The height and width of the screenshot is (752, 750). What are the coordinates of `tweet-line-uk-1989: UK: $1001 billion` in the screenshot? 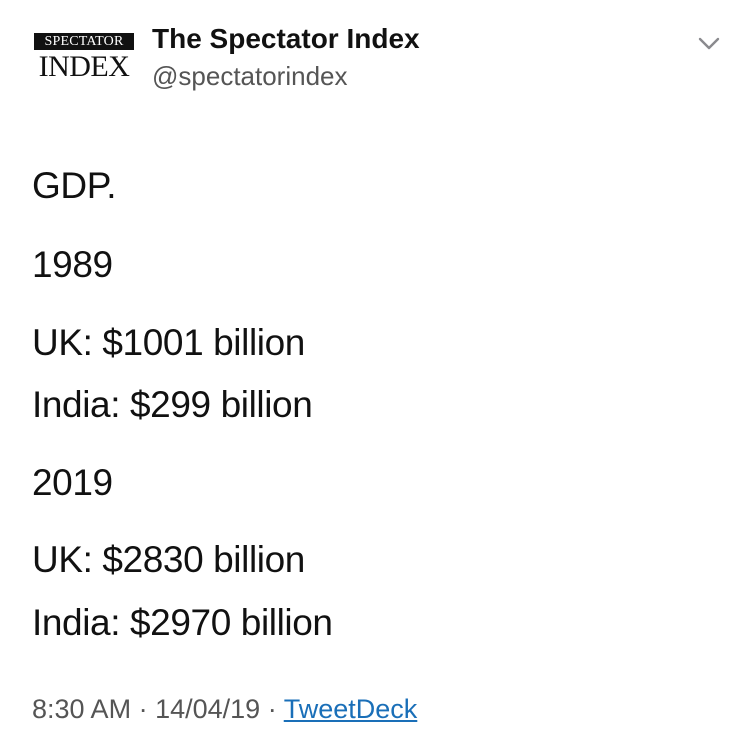 It's located at (168, 342).